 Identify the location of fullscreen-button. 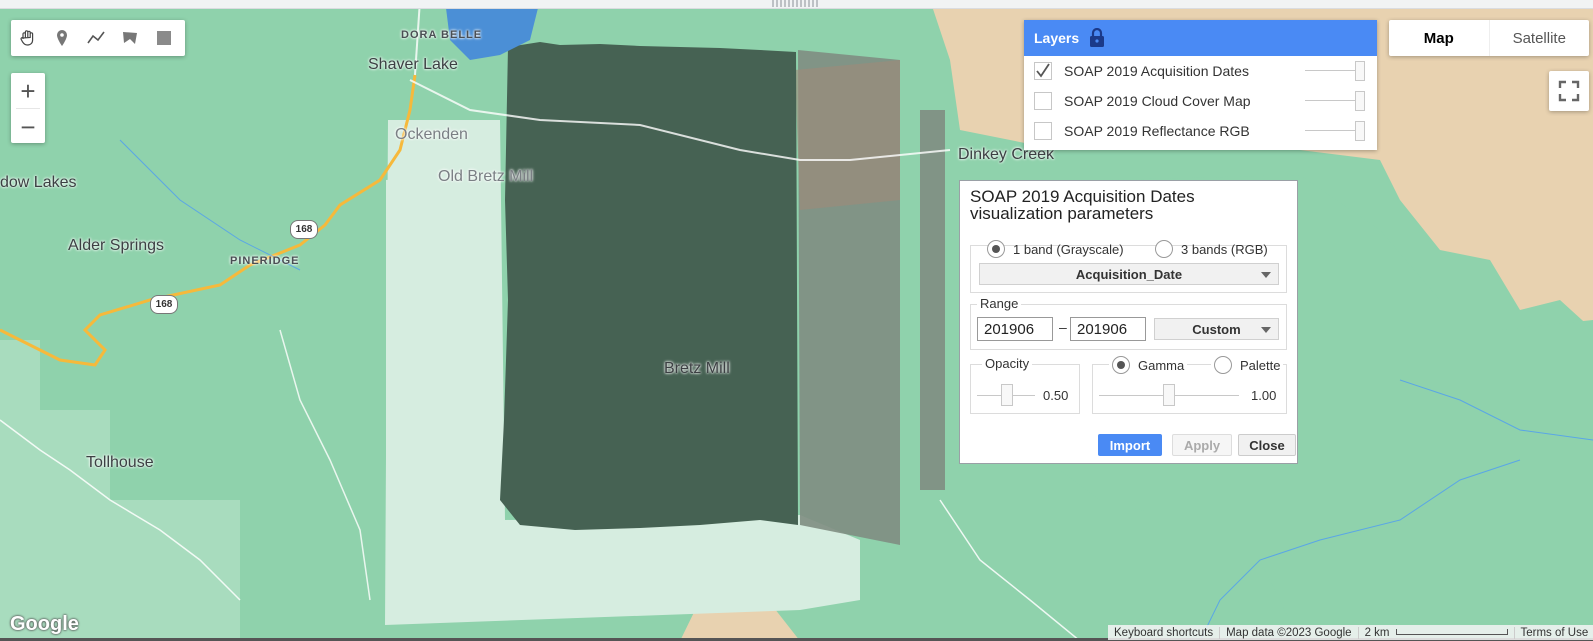
(1569, 91).